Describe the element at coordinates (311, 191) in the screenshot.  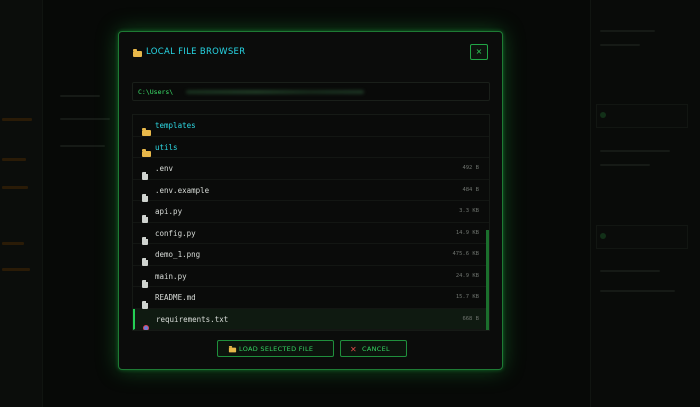
I see `list-item: .env.example 484 B` at that location.